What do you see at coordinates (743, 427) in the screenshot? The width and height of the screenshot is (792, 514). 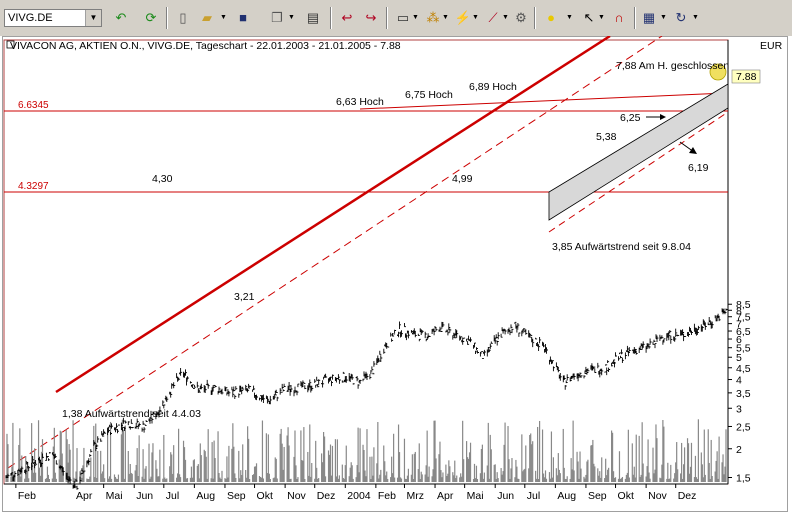 I see `y-tick-label: 2,5` at bounding box center [743, 427].